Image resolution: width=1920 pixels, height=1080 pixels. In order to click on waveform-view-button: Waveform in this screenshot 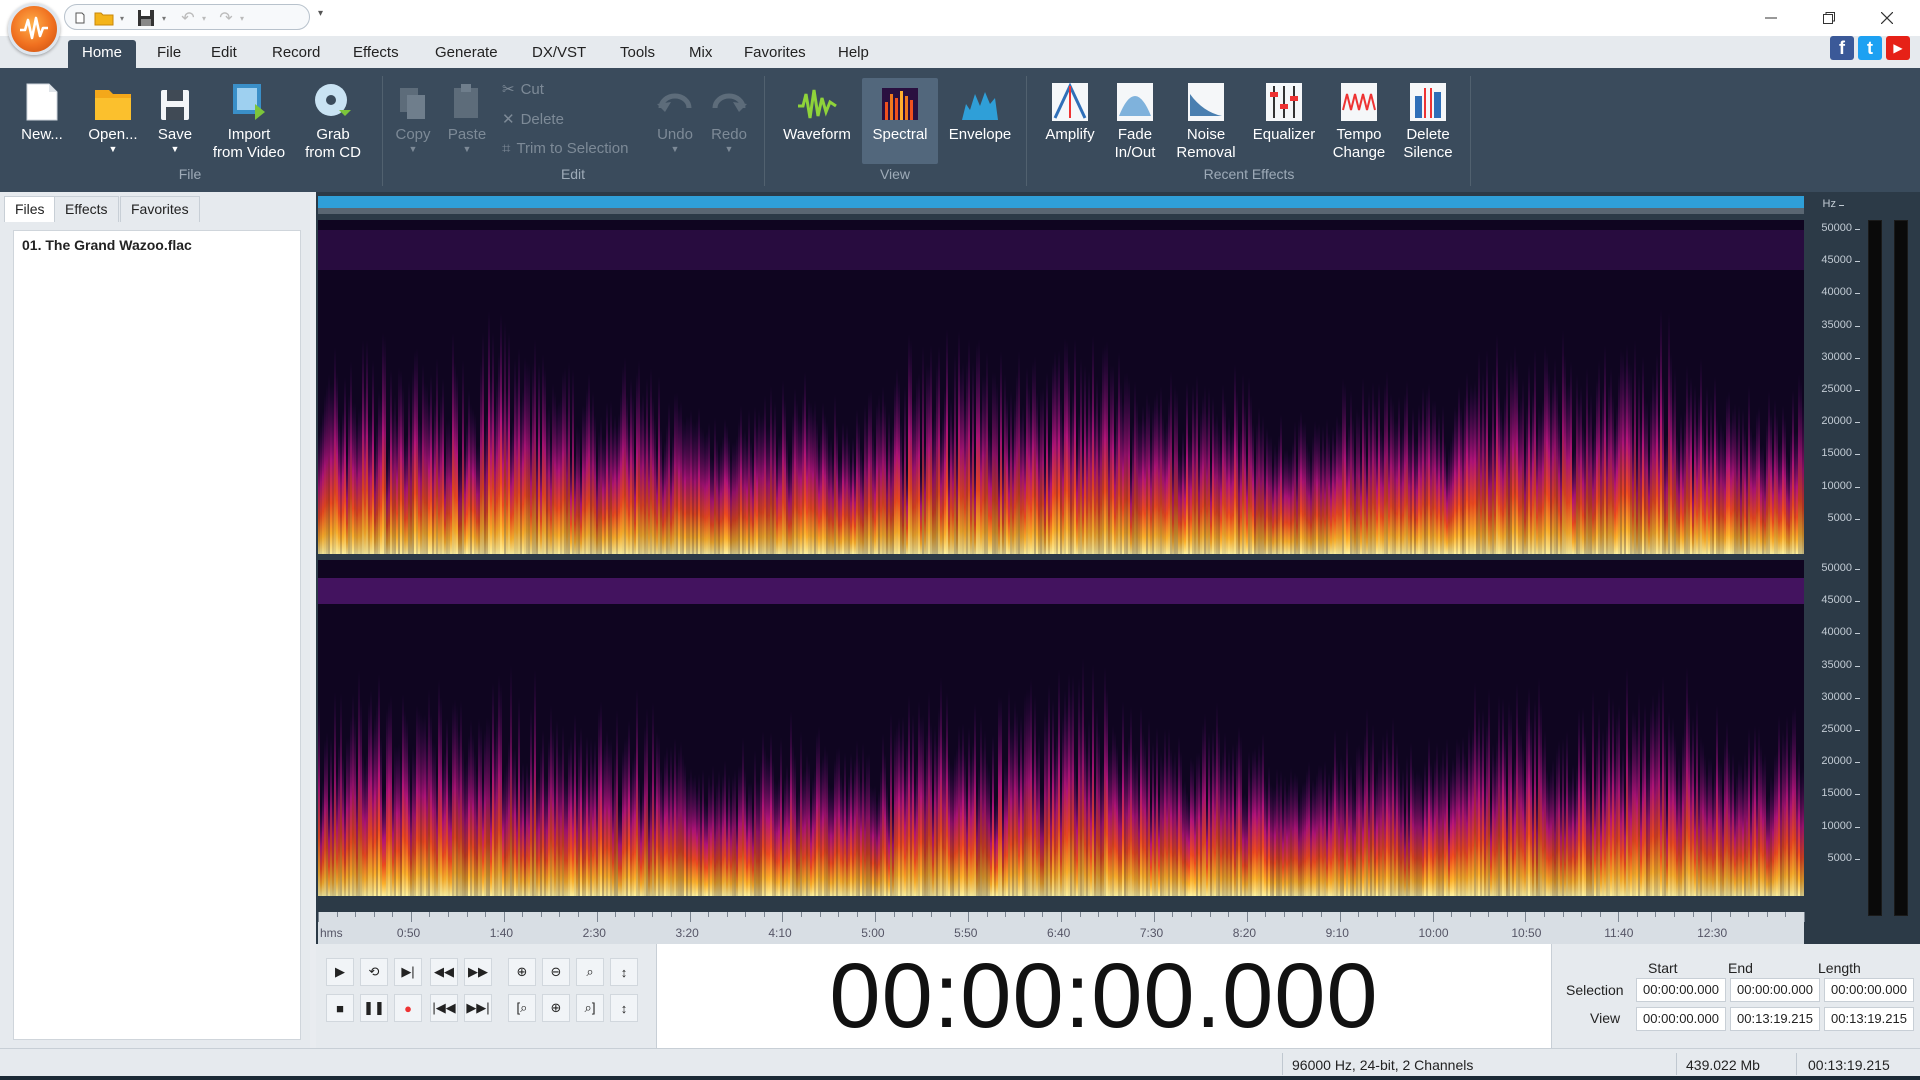, I will do `click(817, 111)`.